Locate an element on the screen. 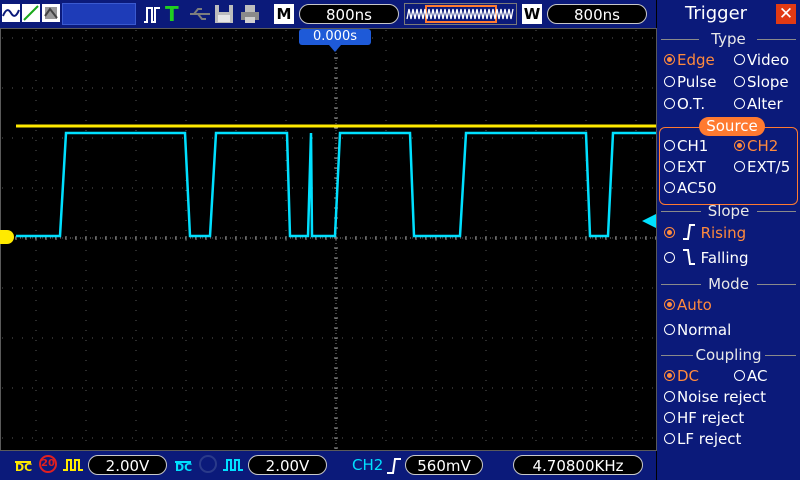 The image size is (800, 480). frequency-counter: 4.70800KHz is located at coordinates (578, 465).